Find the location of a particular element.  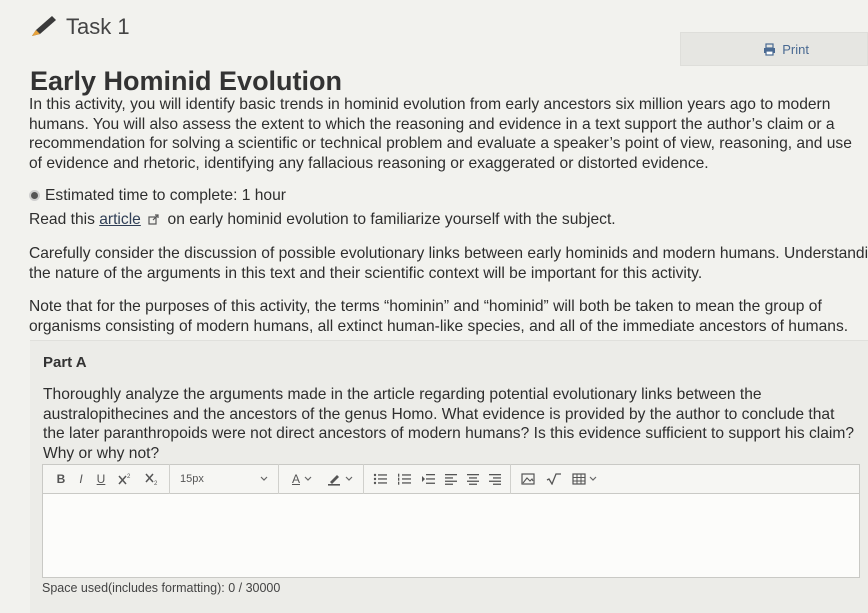

article-link: article is located at coordinates (120, 219).